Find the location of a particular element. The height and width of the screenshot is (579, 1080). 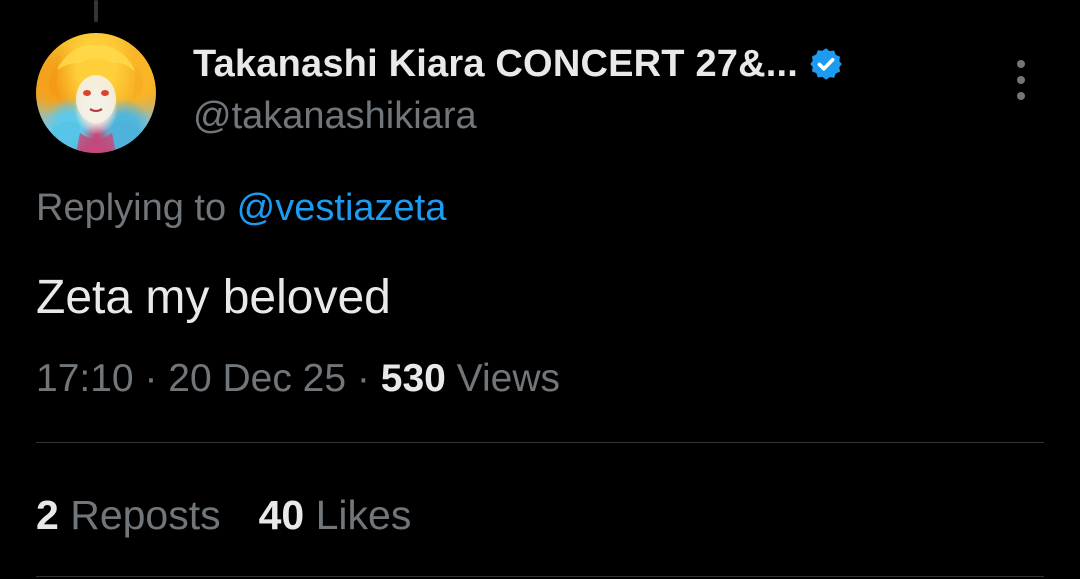

avatar-illustration is located at coordinates (96, 98).